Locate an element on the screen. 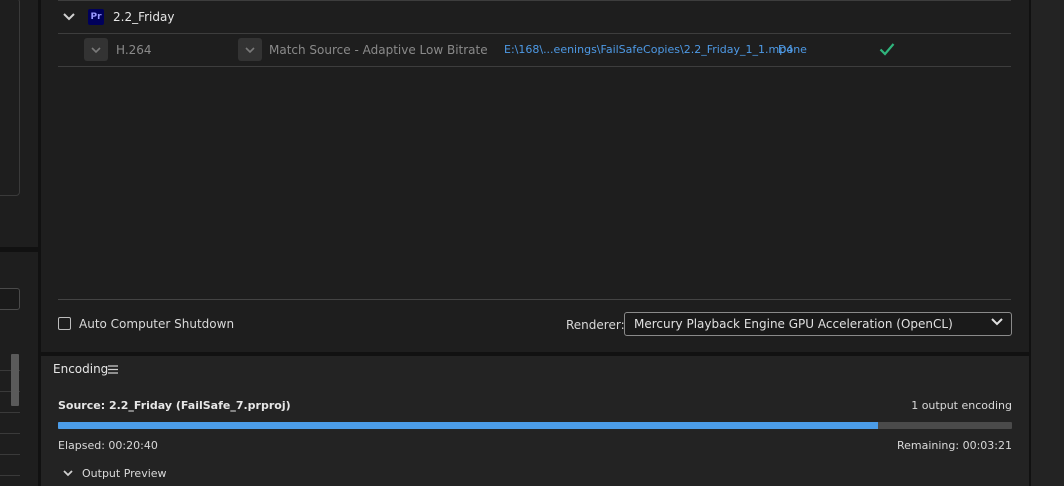 The width and height of the screenshot is (1064, 486). premiere-app-icon: Pr is located at coordinates (96, 17).